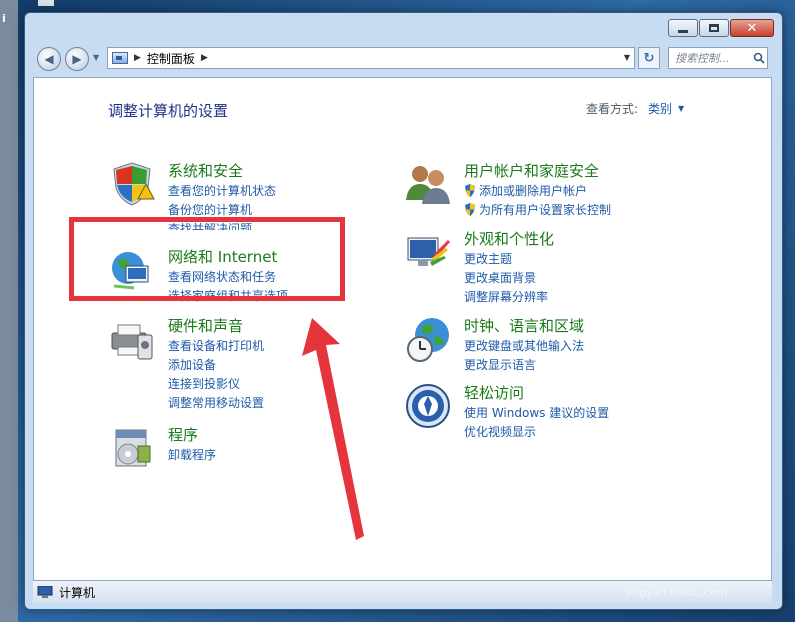 This screenshot has height=622, width=795. I want to click on baidu-watermark: Baidu 经验 jingyan.baidu.com, so click(699, 578).